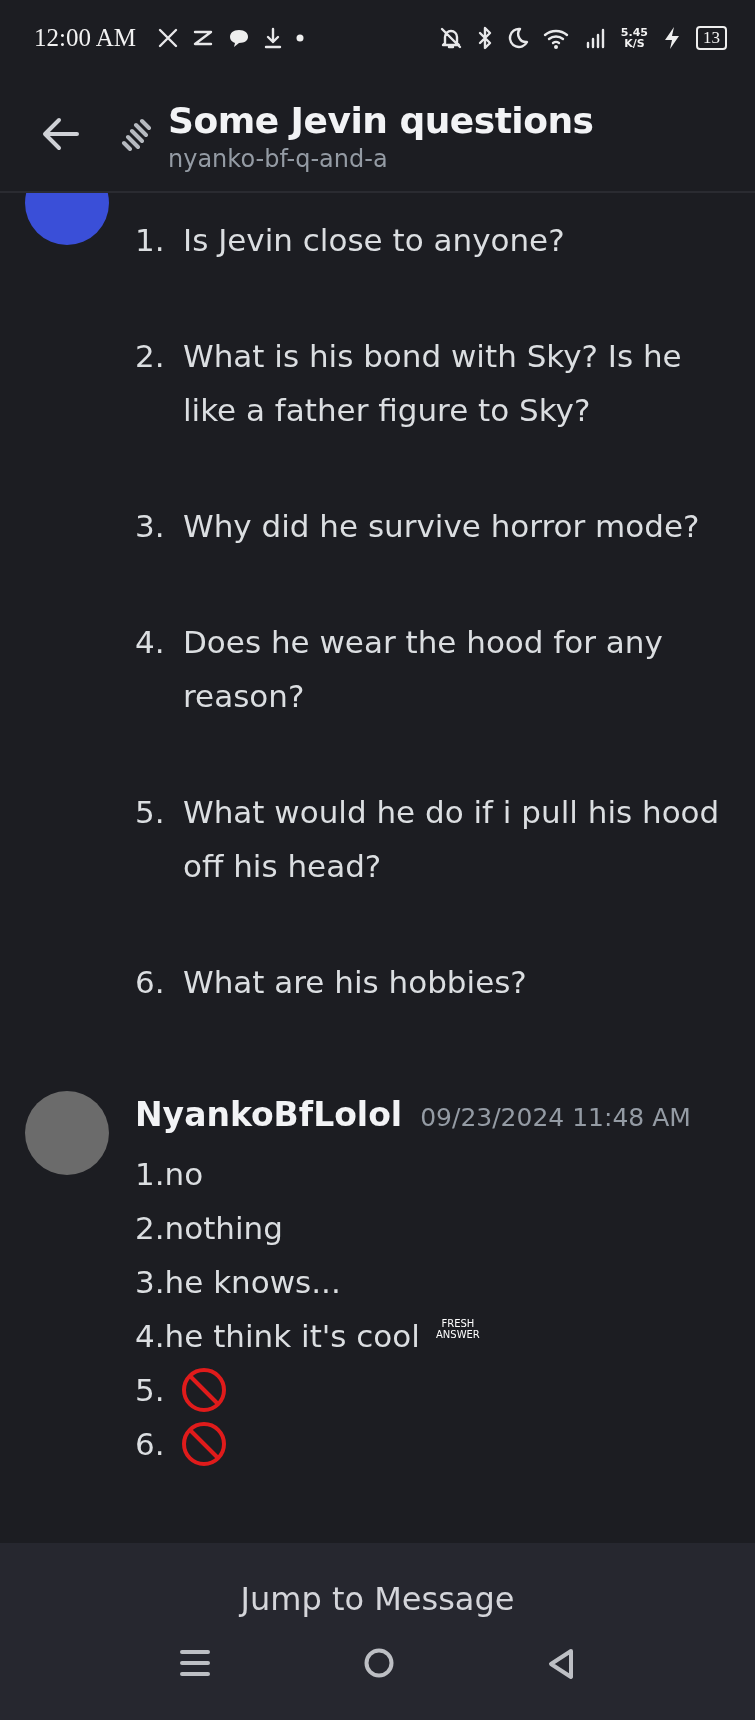 This screenshot has width=755, height=1720. I want to click on x-icon, so click(168, 38).